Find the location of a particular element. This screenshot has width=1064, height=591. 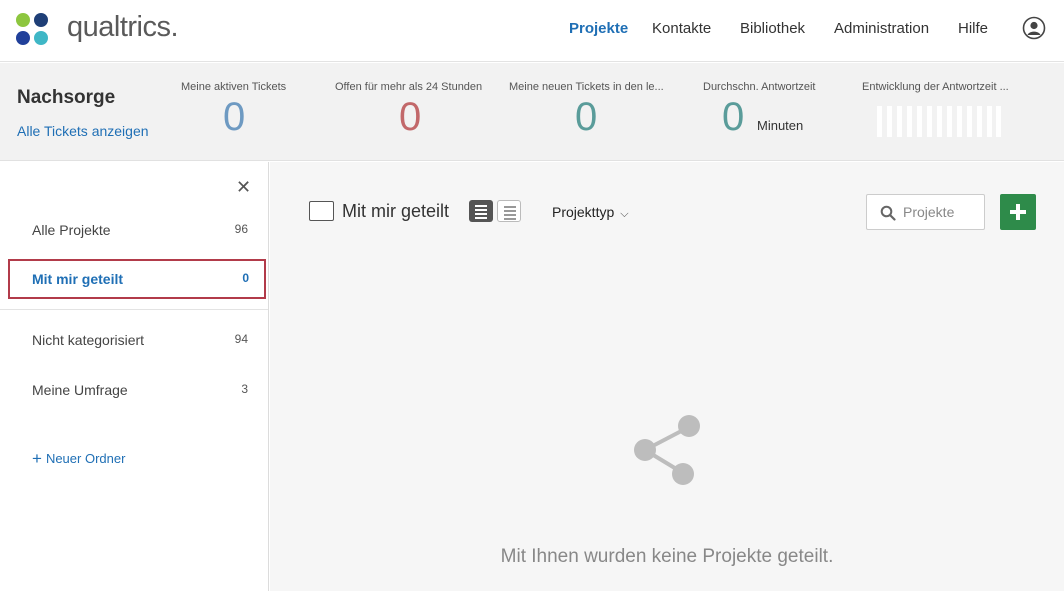

stat-value-new-tickets: 0 is located at coordinates (586, 117).